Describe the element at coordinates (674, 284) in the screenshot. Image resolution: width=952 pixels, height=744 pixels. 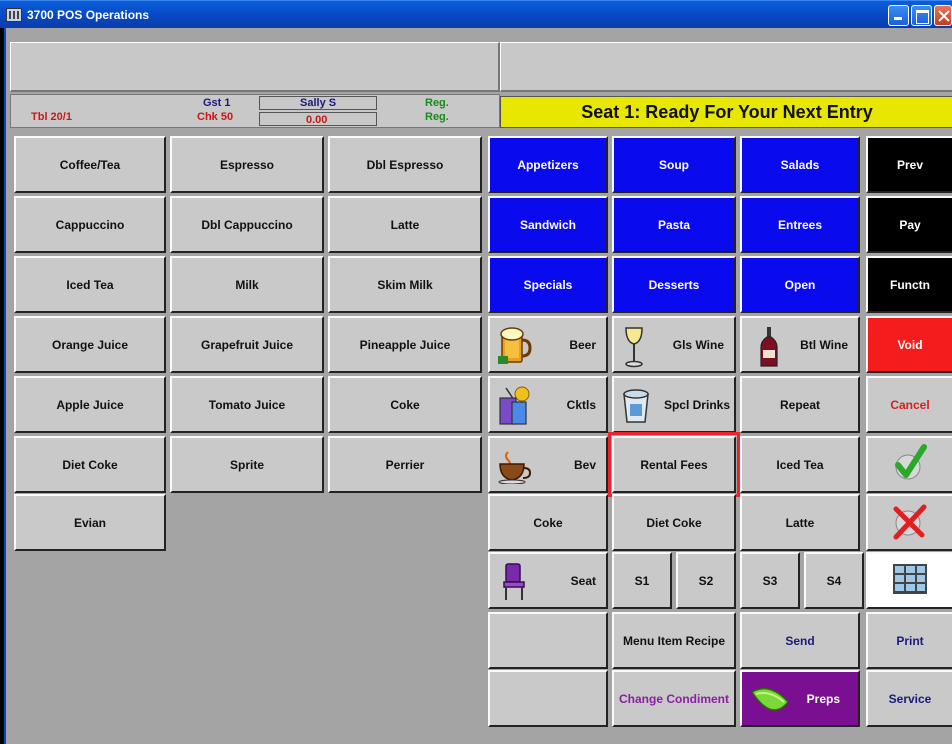
I see `category-desserts: Desserts` at that location.